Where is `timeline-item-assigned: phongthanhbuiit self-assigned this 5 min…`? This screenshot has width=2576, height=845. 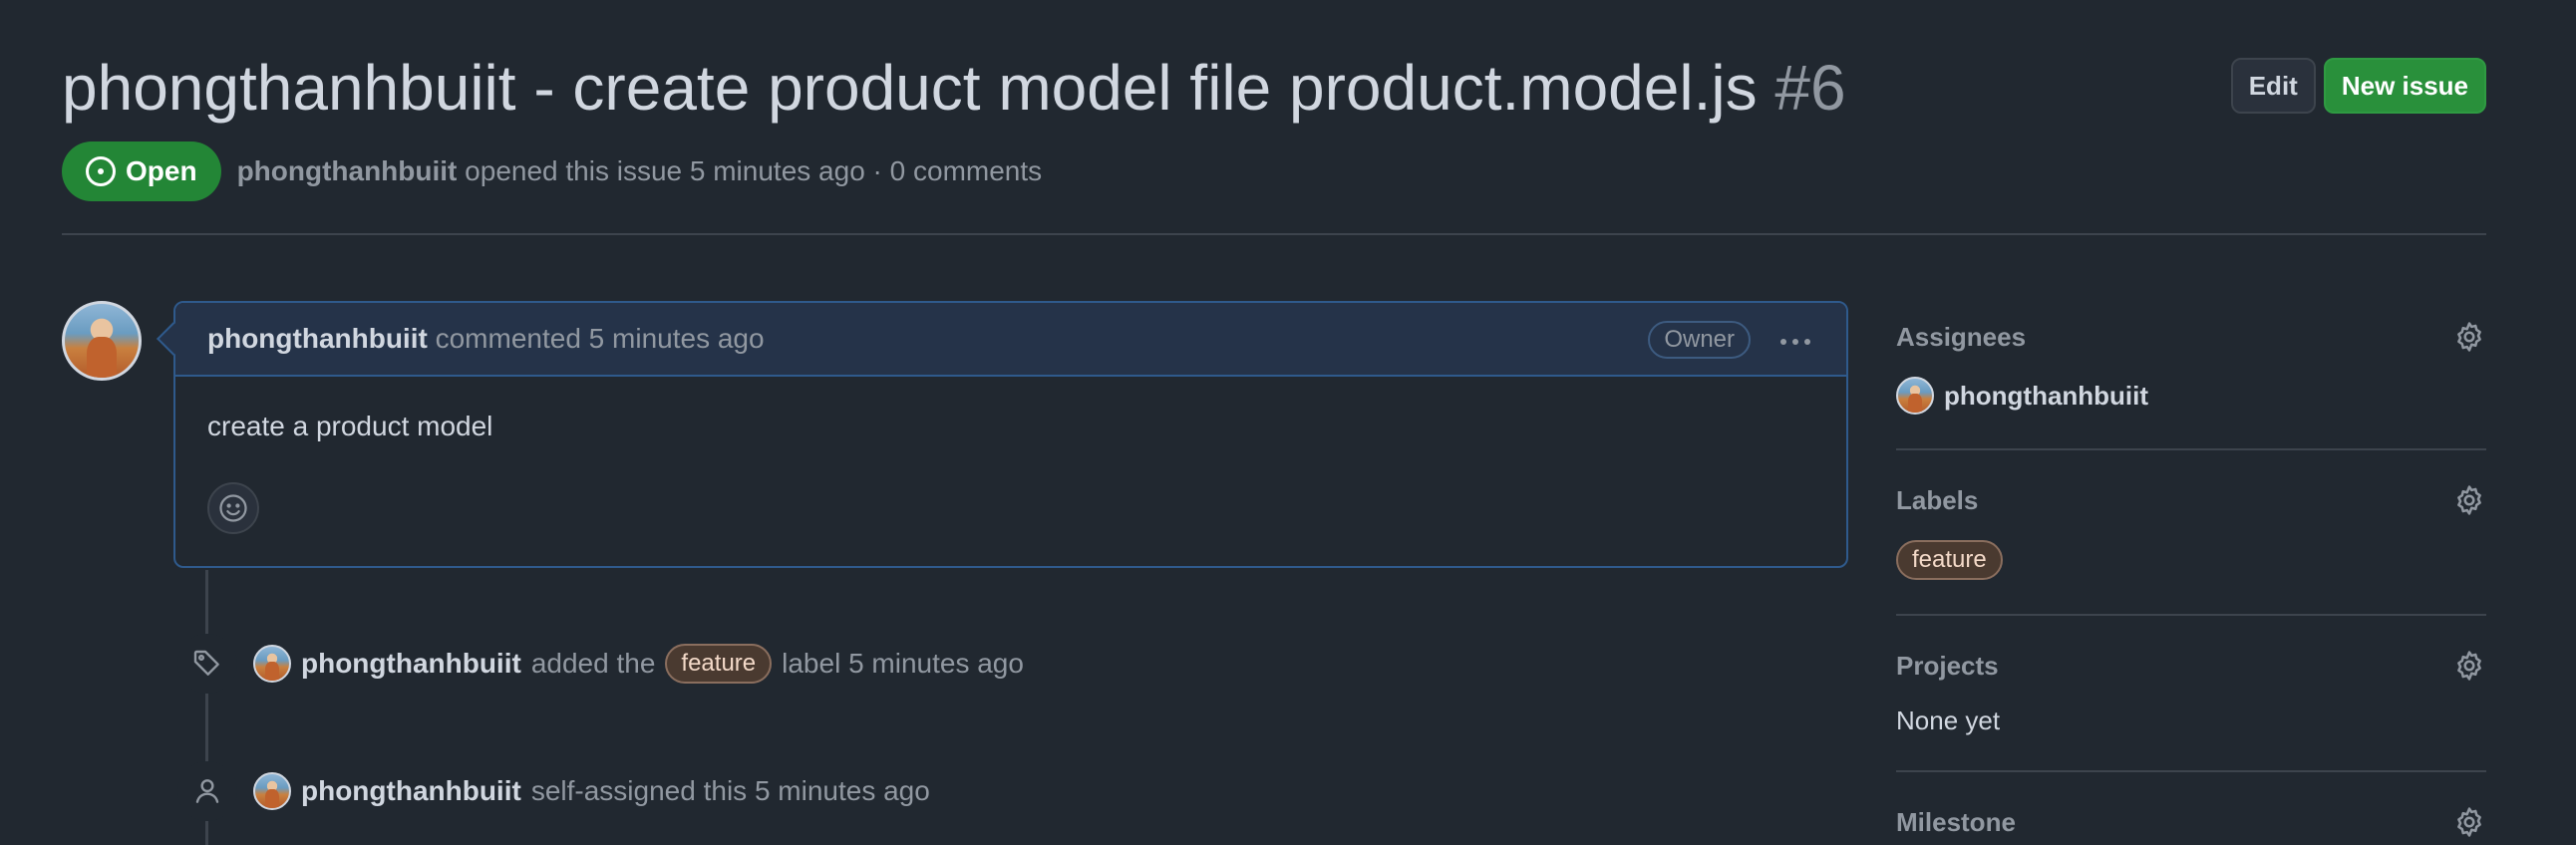
timeline-item-assigned: phongthanhbuiit self-assigned this 5 min… is located at coordinates (553, 791).